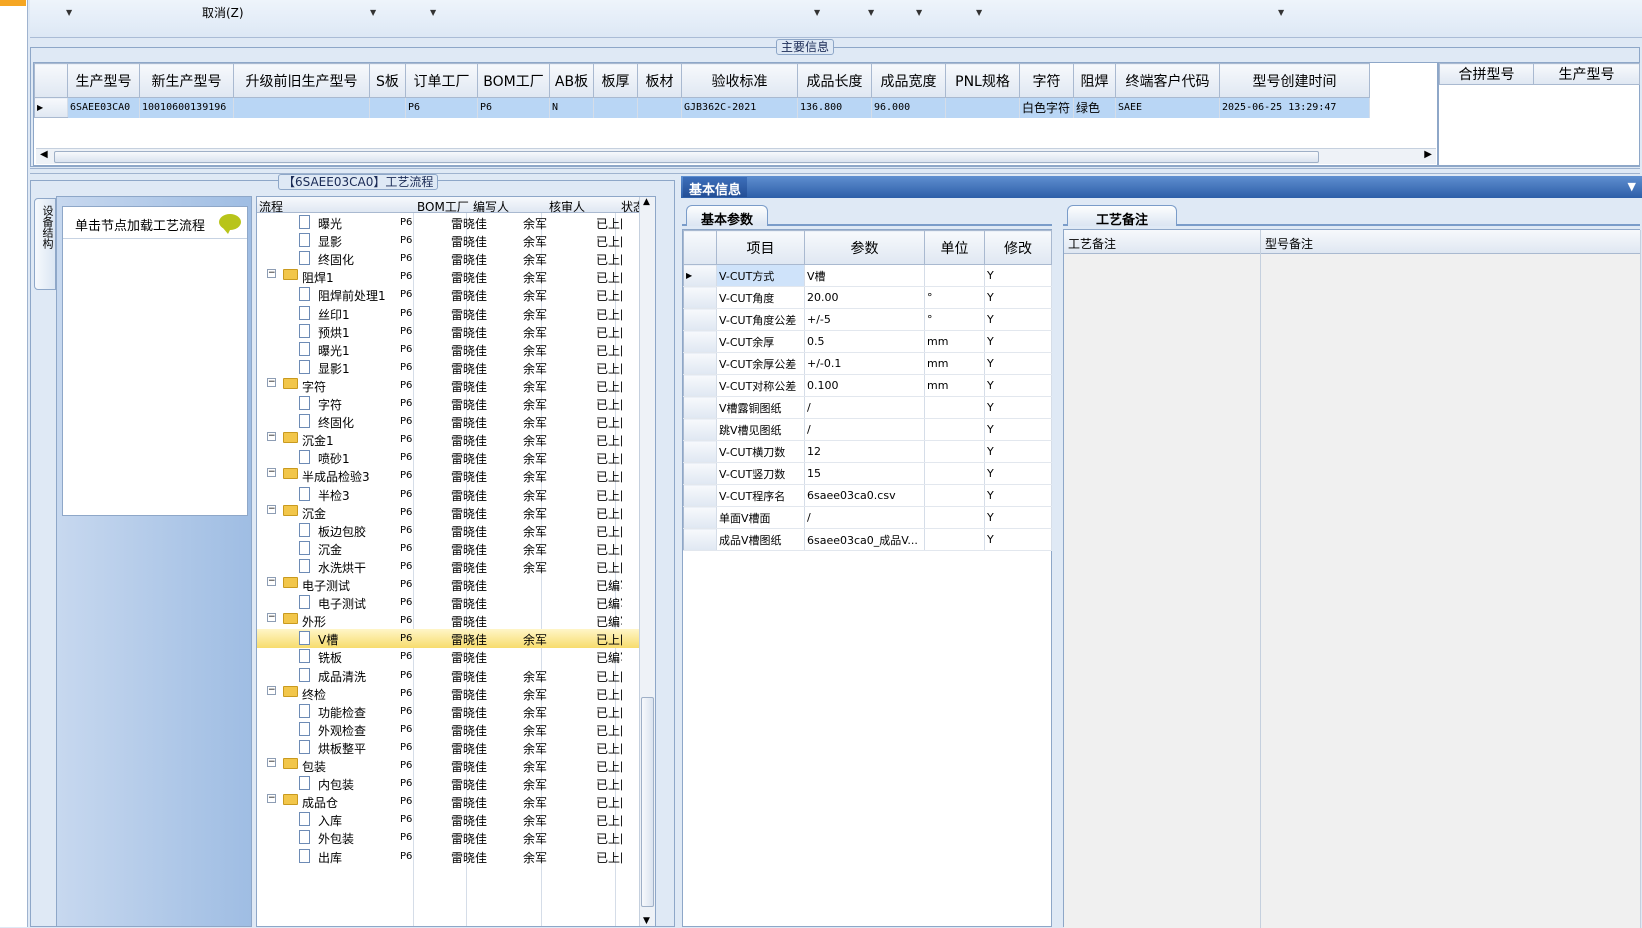 The image size is (1642, 928). Describe the element at coordinates (301, 107) in the screenshot. I see `cell-old-model` at that location.